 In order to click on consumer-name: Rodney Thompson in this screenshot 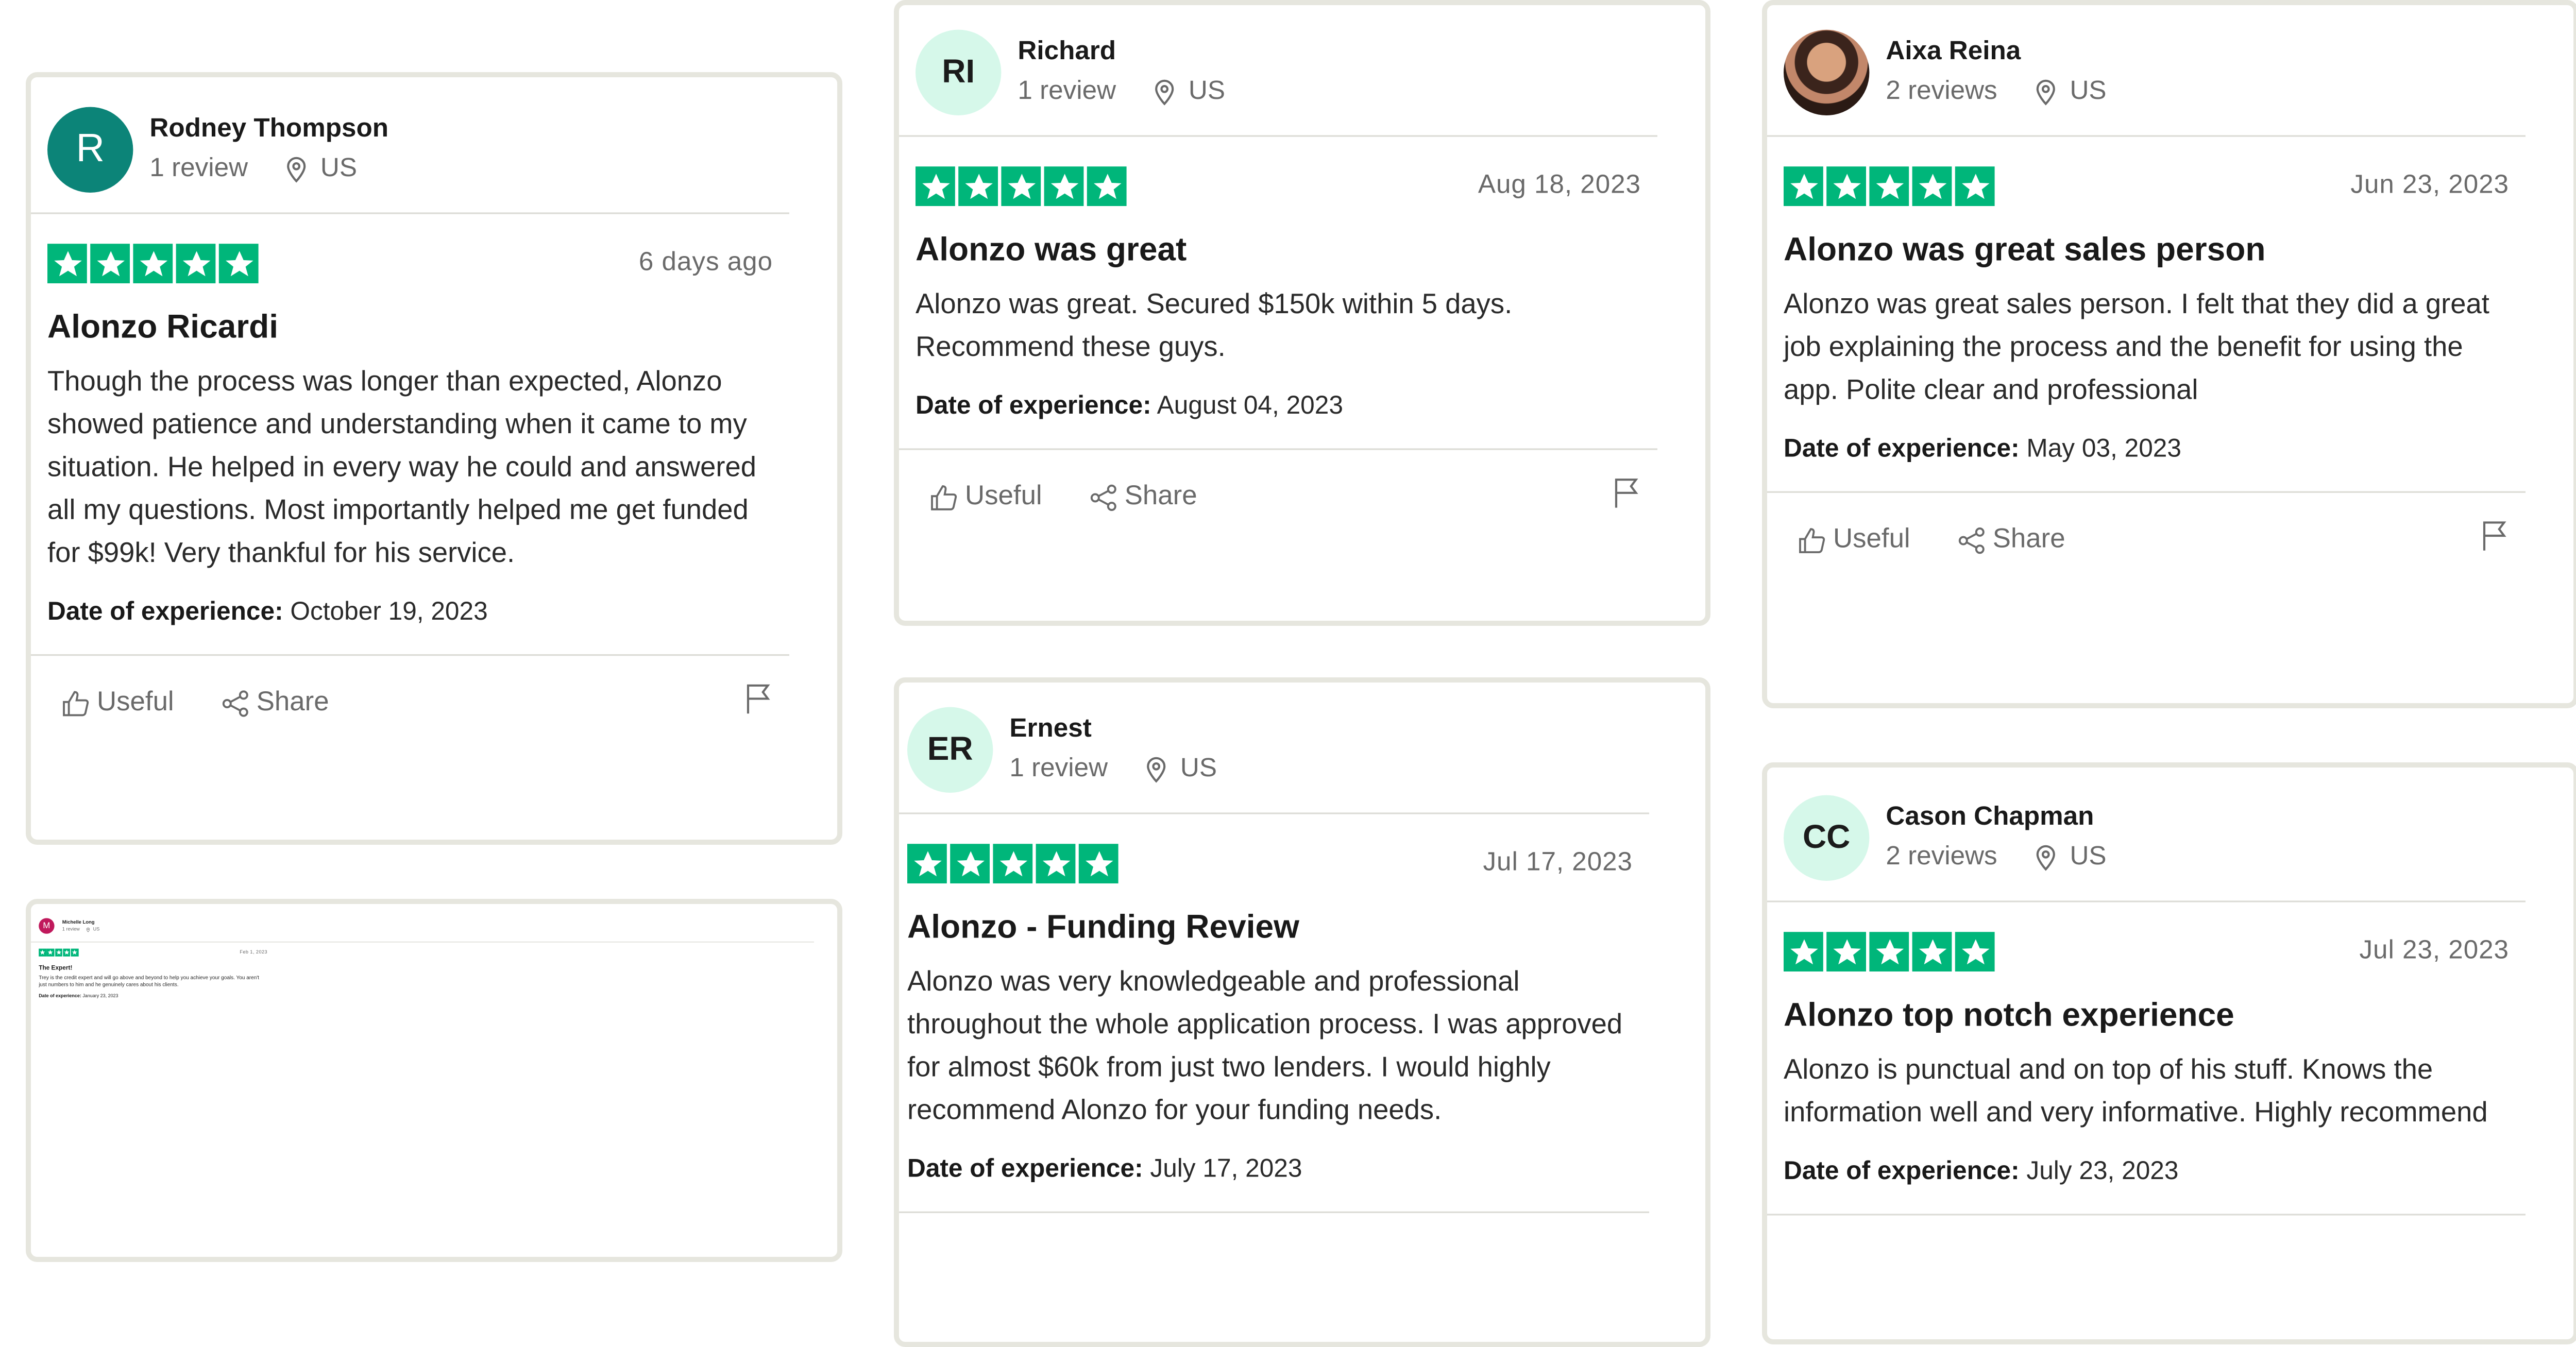, I will do `click(268, 130)`.